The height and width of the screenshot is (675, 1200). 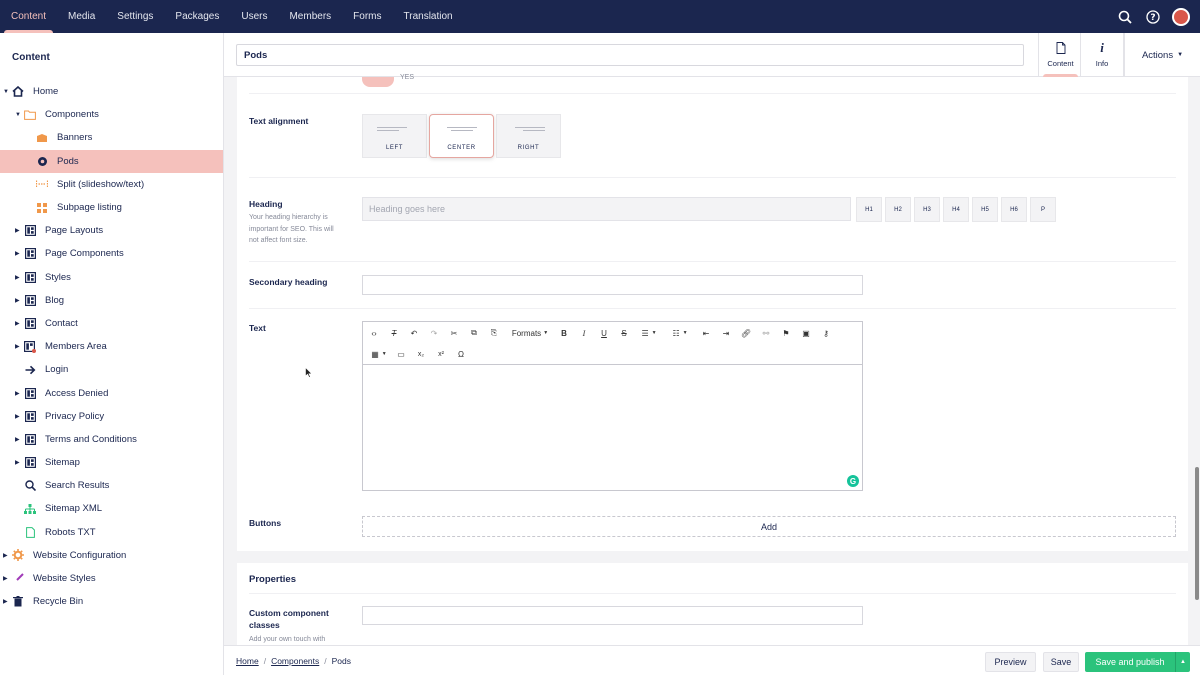 I want to click on preview-button: Preview, so click(x=1010, y=662).